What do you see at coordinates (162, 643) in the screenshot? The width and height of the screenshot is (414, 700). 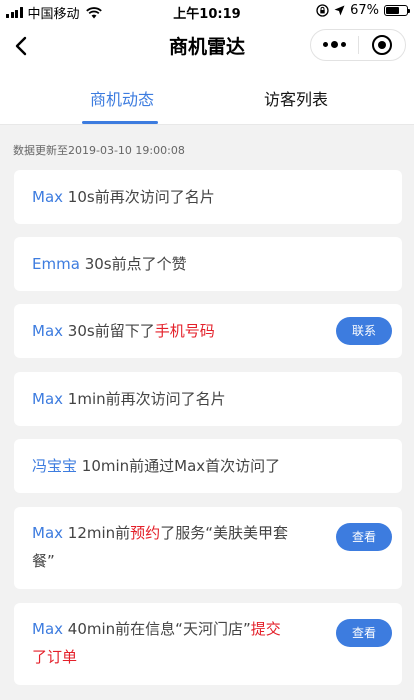 I see `feed-text: Max 40min前在信息“天河门店”提交了订单` at bounding box center [162, 643].